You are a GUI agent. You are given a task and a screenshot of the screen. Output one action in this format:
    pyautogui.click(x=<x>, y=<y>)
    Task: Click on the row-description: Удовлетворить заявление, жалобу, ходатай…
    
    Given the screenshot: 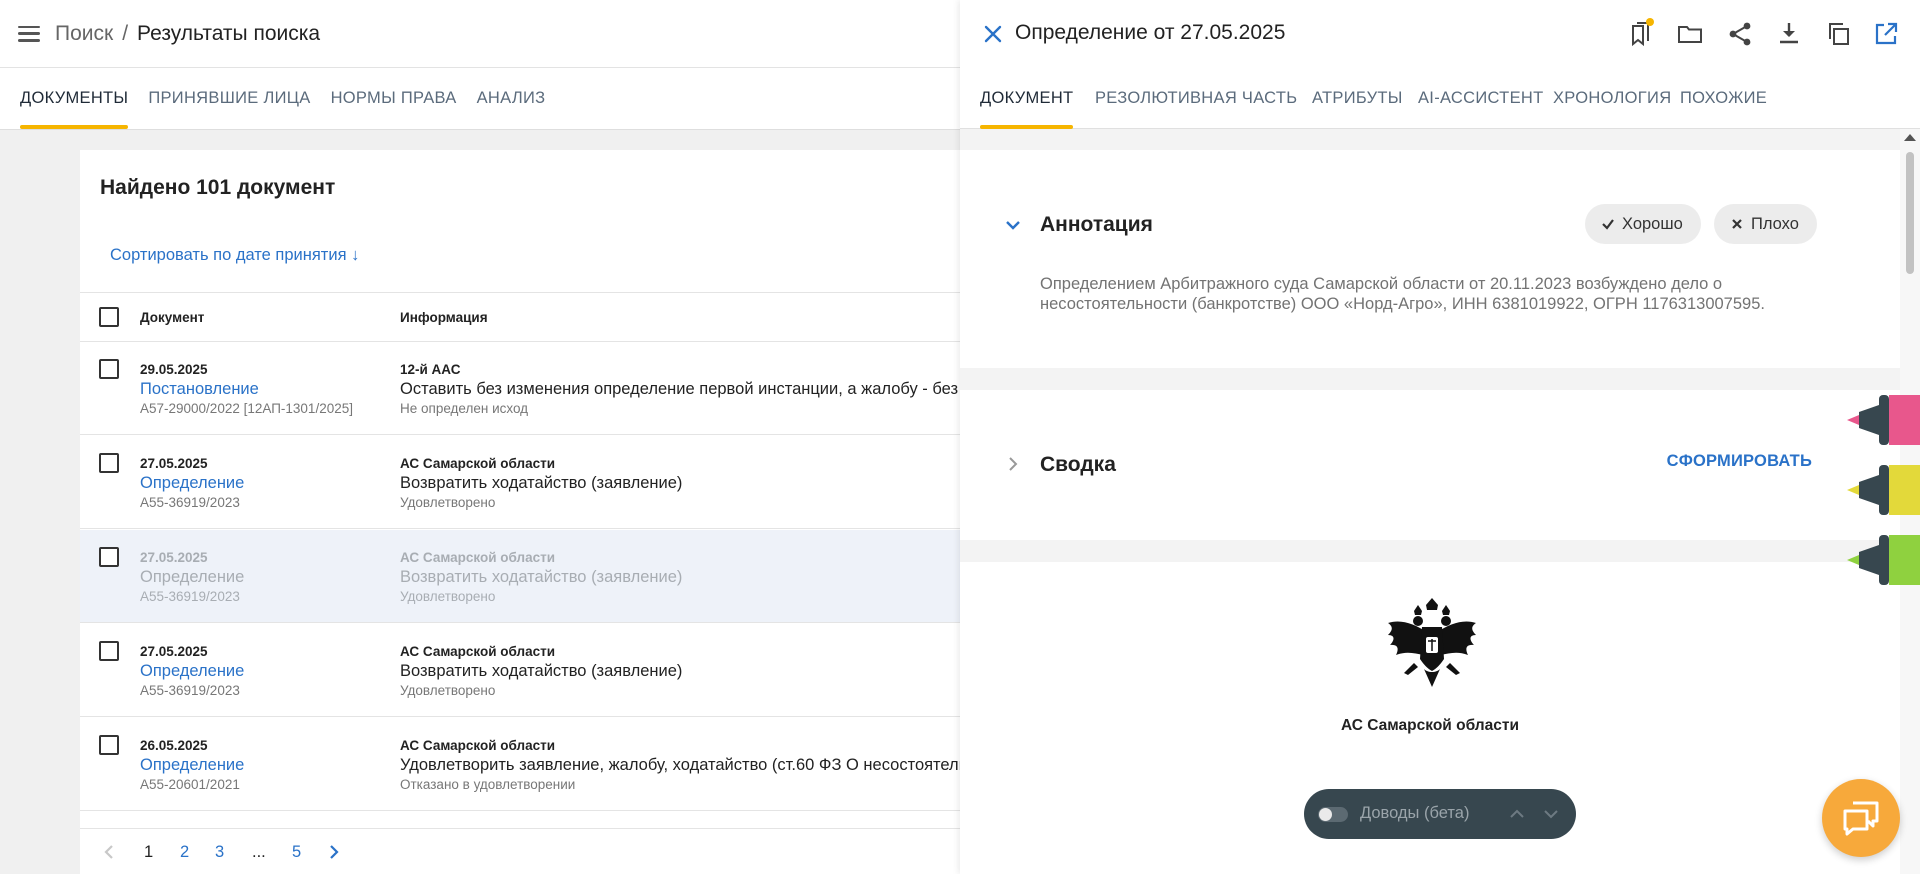 What is the action you would take?
    pyautogui.click(x=684, y=765)
    